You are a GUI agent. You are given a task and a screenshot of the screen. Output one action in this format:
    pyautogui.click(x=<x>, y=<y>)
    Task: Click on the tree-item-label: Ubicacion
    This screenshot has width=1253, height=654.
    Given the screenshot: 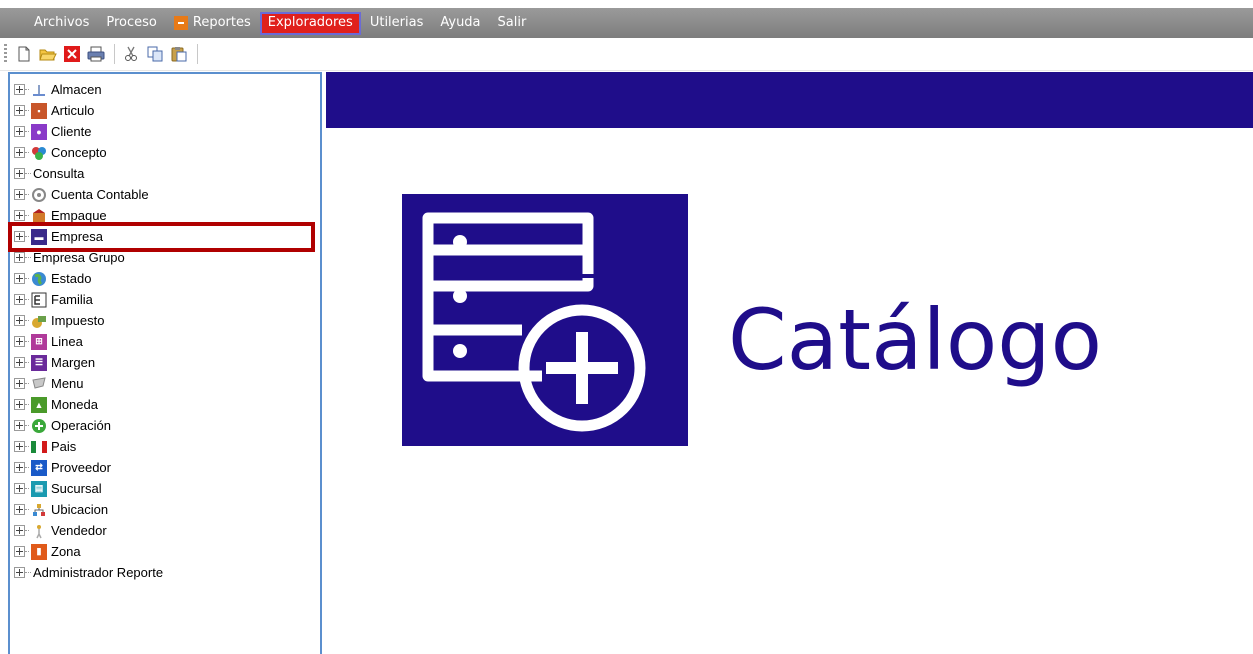 What is the action you would take?
    pyautogui.click(x=80, y=509)
    